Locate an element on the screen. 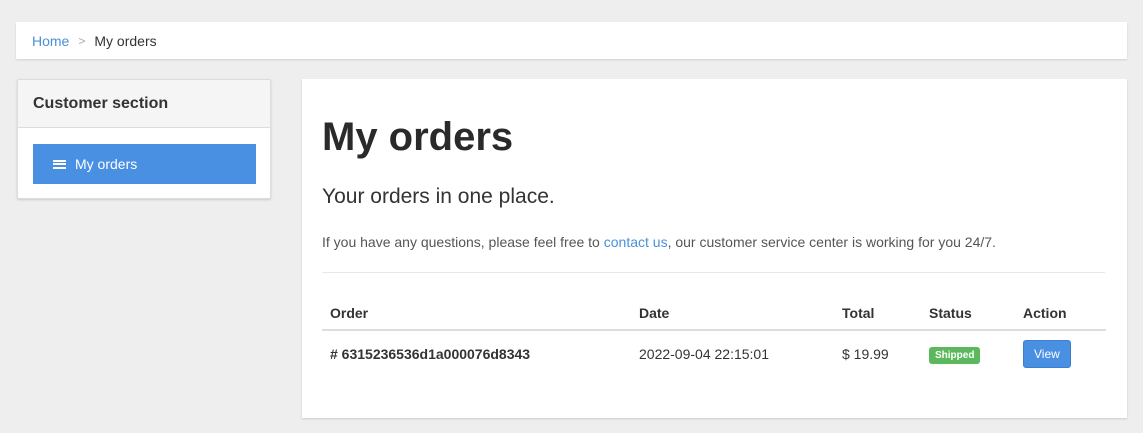 This screenshot has width=1143, height=433. view-order-button: View is located at coordinates (1047, 354).